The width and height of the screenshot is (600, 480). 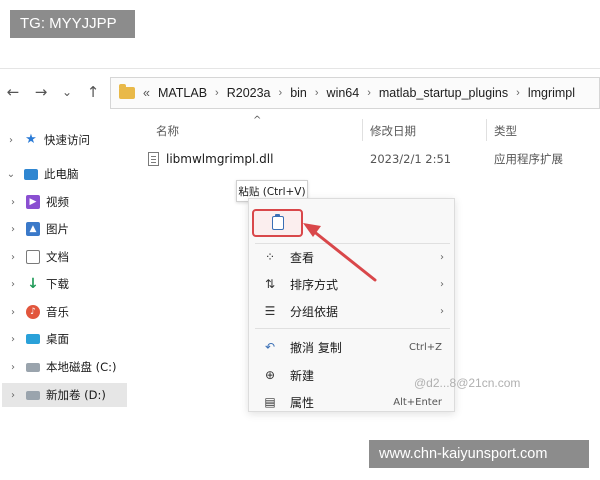 What do you see at coordinates (127, 91) in the screenshot?
I see `folder-icon` at bounding box center [127, 91].